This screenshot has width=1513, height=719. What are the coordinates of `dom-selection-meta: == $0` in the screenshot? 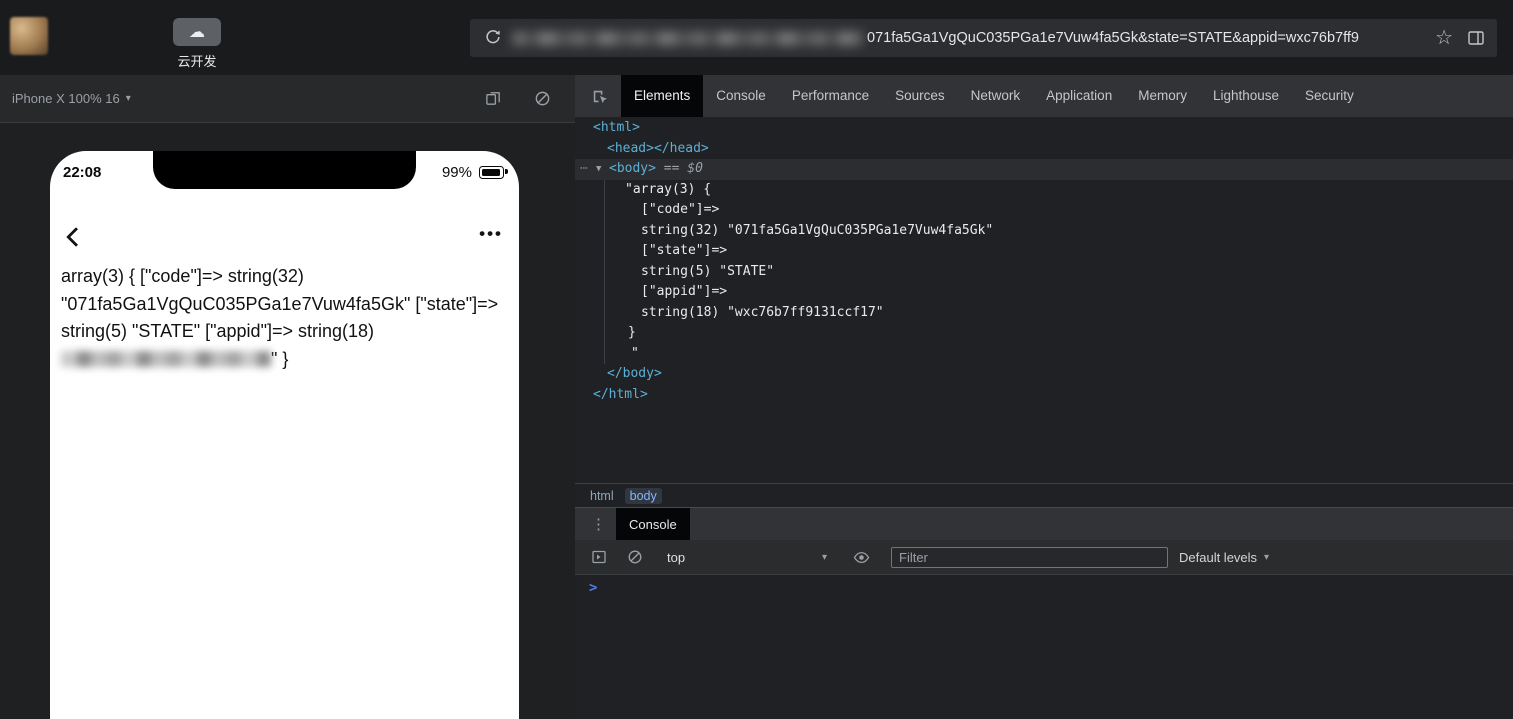 It's located at (679, 168).